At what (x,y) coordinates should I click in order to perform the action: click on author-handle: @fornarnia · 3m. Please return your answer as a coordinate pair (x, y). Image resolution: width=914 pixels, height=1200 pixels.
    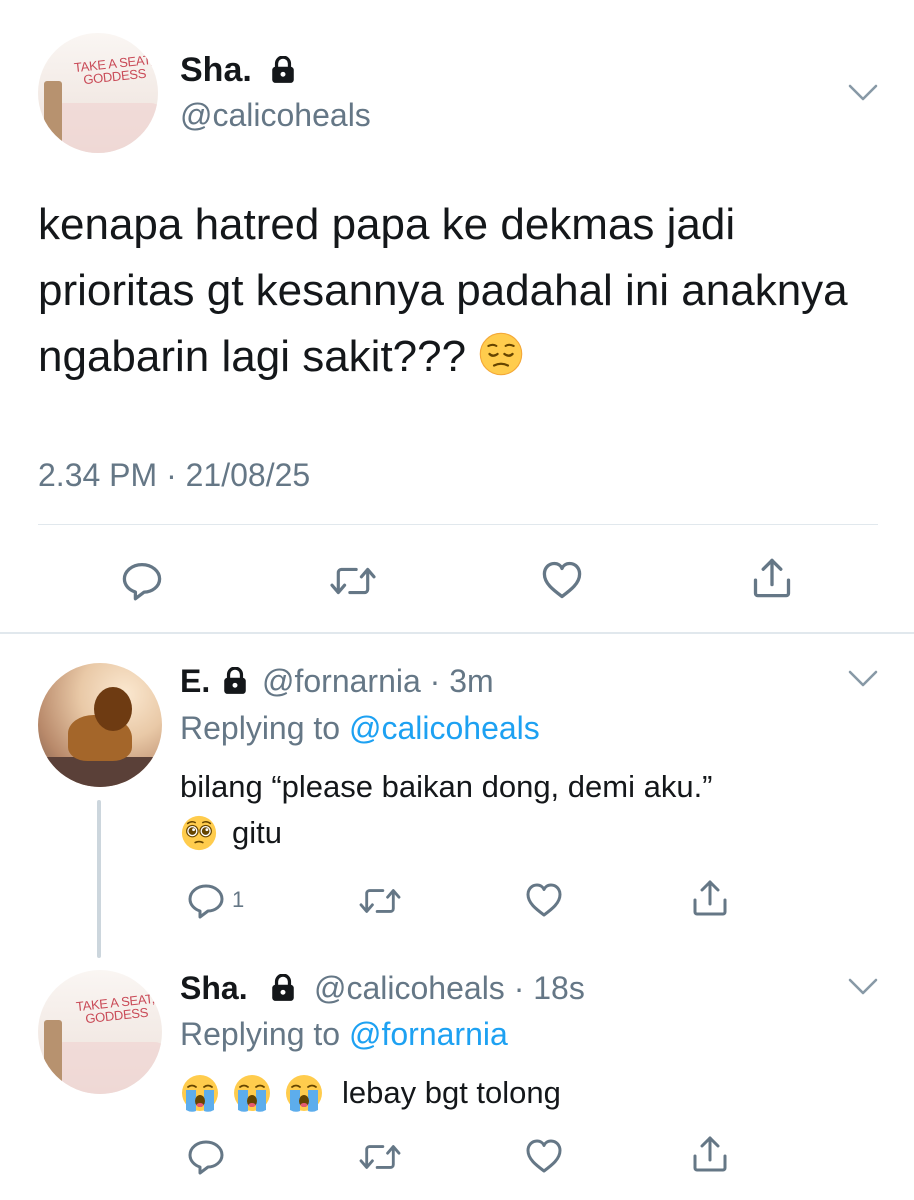
    Looking at the image, I should click on (378, 681).